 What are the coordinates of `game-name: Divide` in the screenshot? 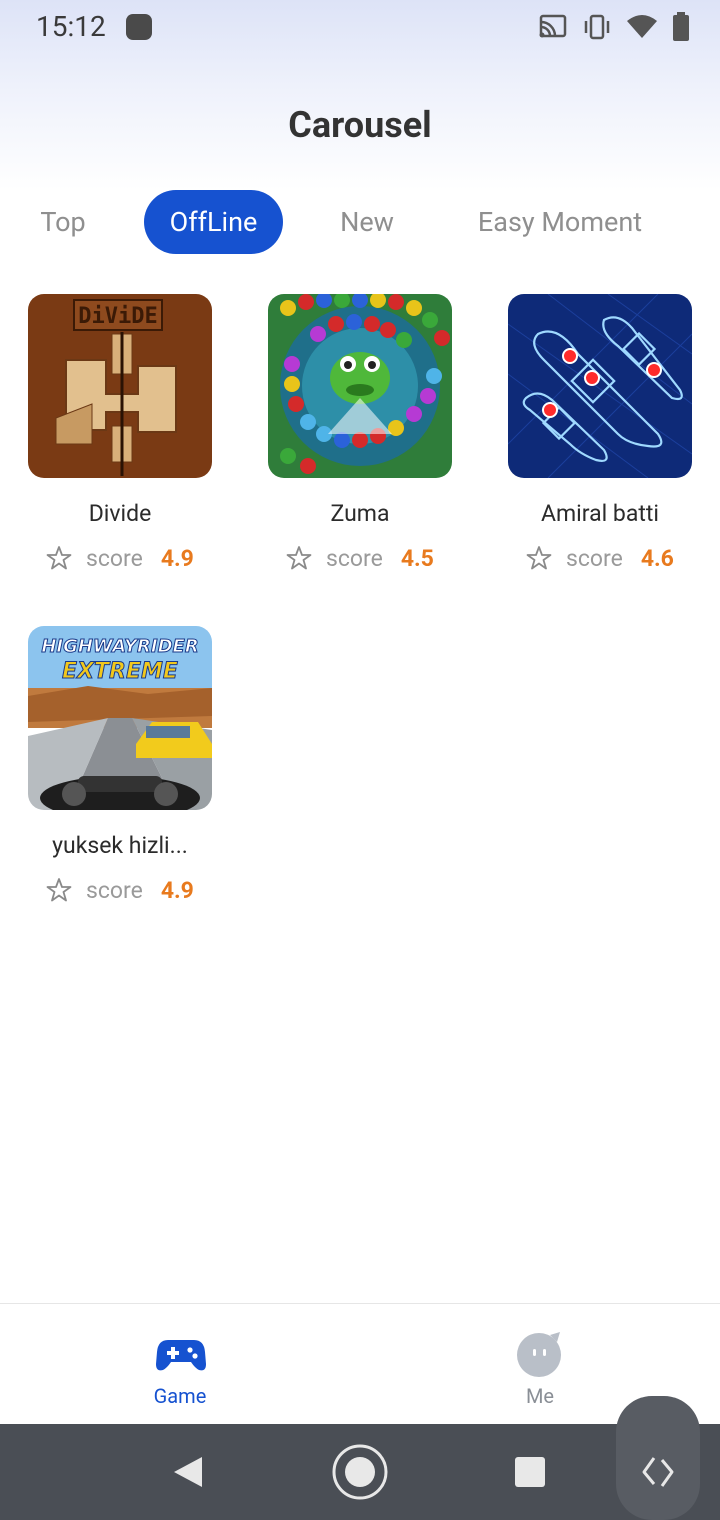 It's located at (120, 513).